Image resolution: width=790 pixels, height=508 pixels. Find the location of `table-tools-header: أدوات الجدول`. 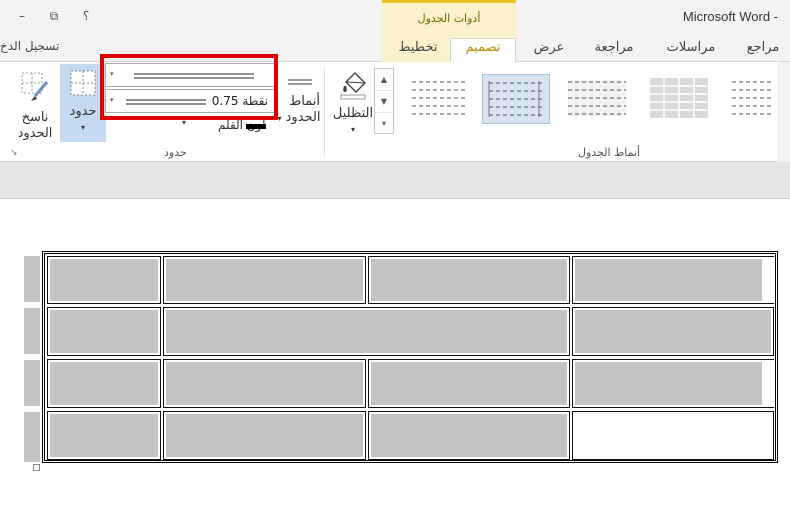

table-tools-header: أدوات الجدول is located at coordinates (449, 17).